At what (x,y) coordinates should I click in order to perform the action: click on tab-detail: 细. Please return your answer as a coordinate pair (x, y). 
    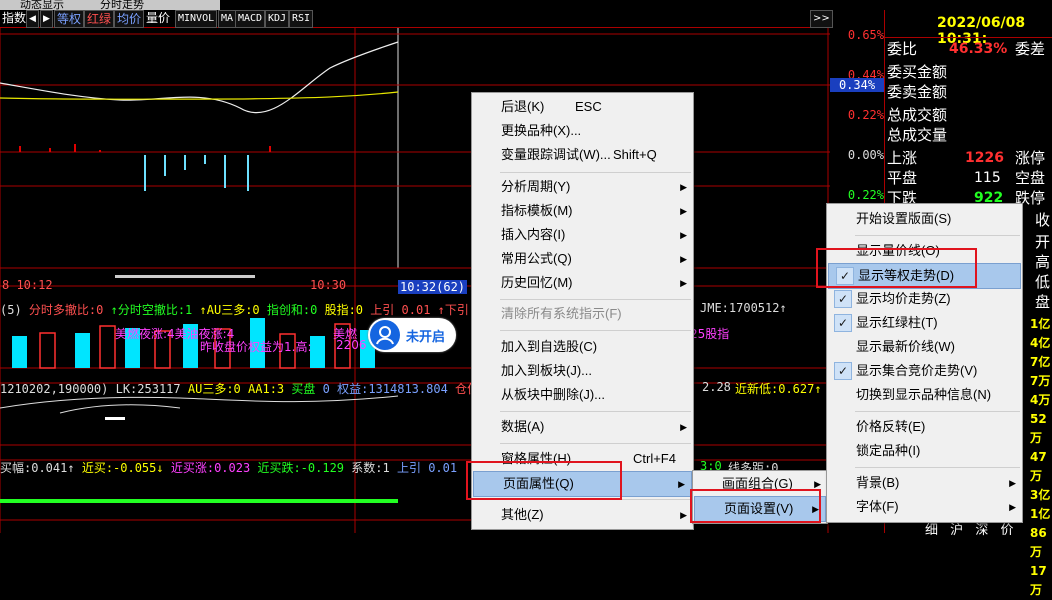
    Looking at the image, I should click on (931, 530).